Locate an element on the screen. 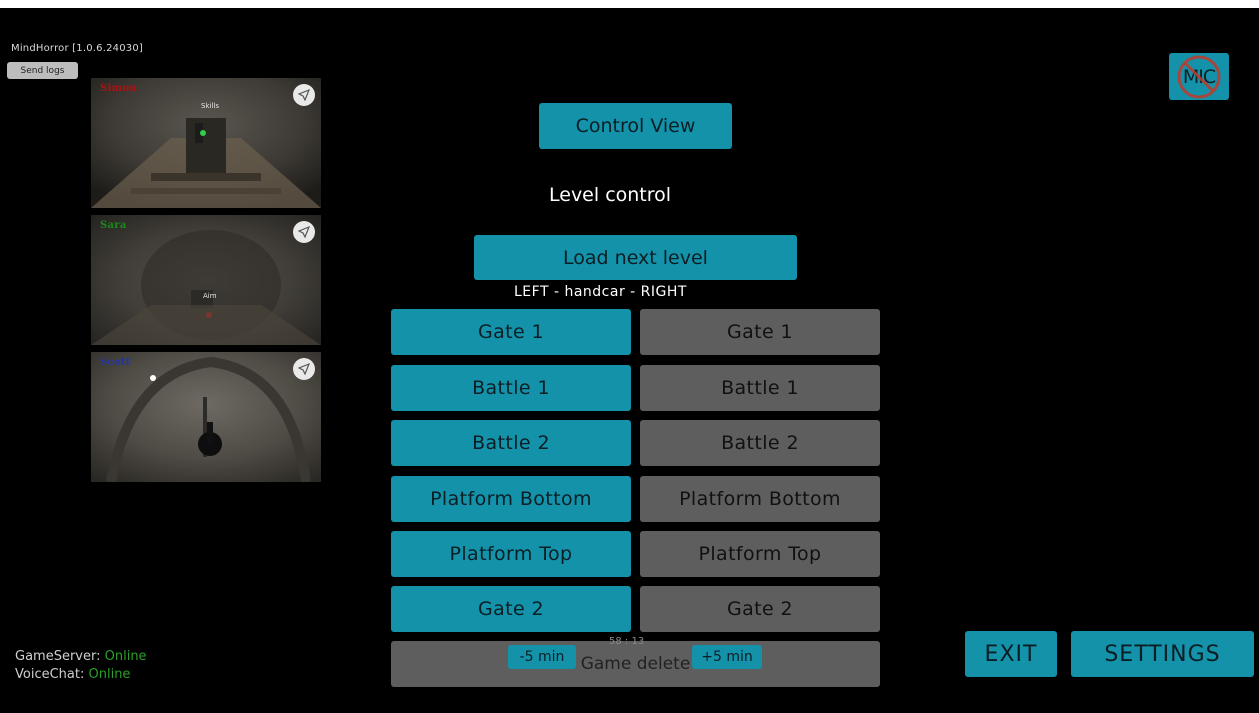 The height and width of the screenshot is (713, 1259). left-battle-1-button: Battle 1 is located at coordinates (511, 388).